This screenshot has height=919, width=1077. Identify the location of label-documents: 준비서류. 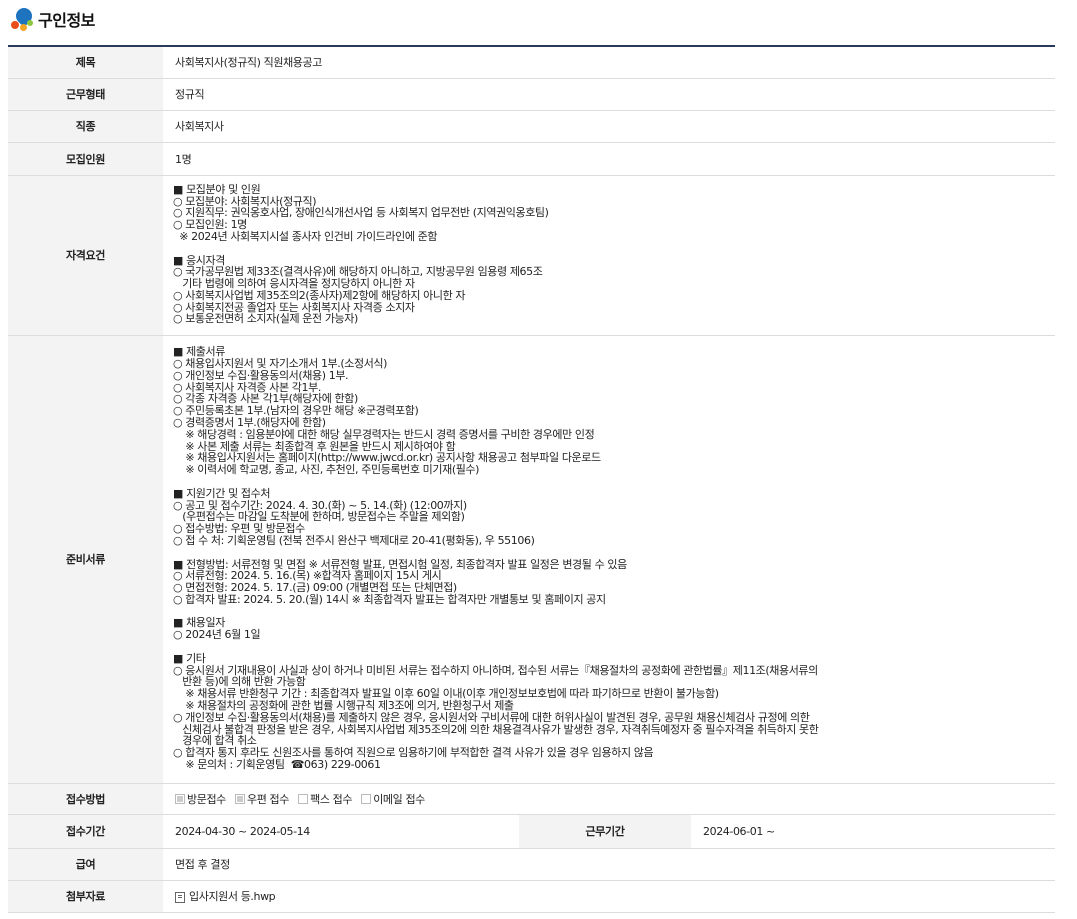
(85, 559).